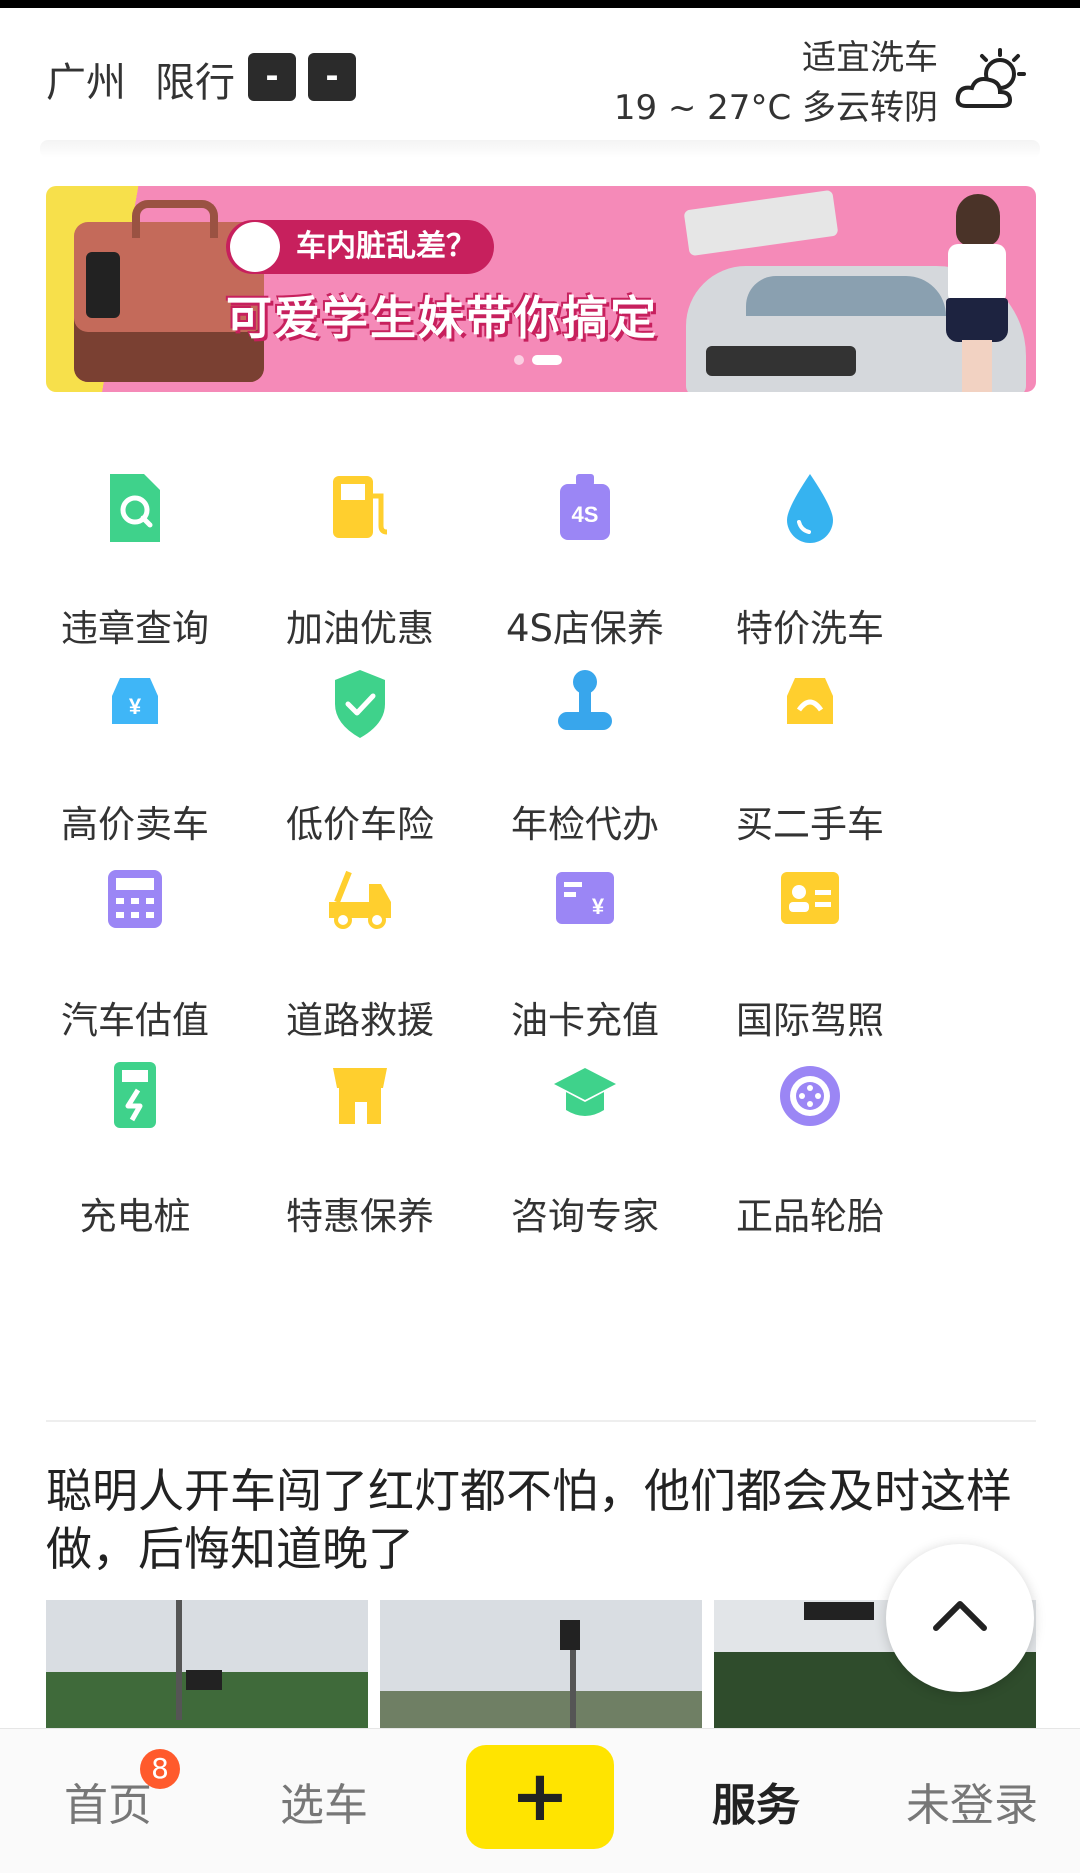 This screenshot has height=1873, width=1080. I want to click on wash-advice: 适宜洗车, so click(870, 58).